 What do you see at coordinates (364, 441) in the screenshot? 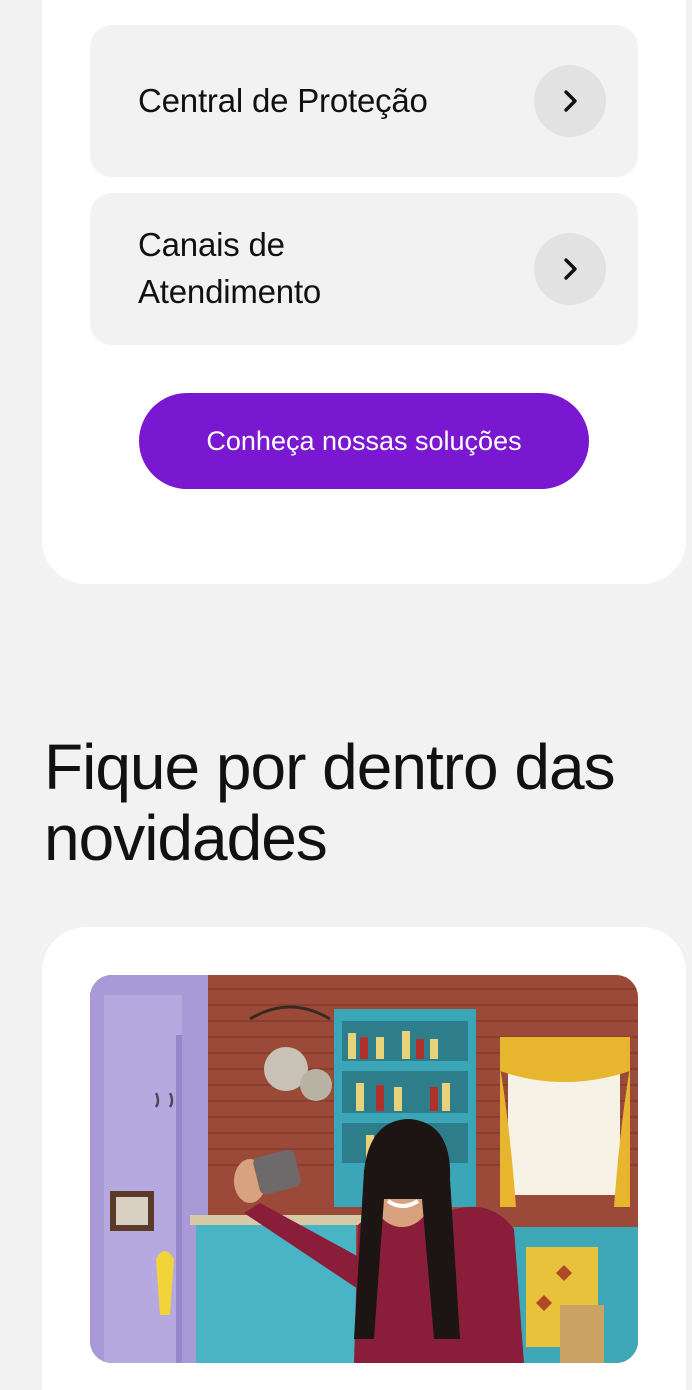
I see `cta-button-conheca-solucoes: Conheça nossas soluções` at bounding box center [364, 441].